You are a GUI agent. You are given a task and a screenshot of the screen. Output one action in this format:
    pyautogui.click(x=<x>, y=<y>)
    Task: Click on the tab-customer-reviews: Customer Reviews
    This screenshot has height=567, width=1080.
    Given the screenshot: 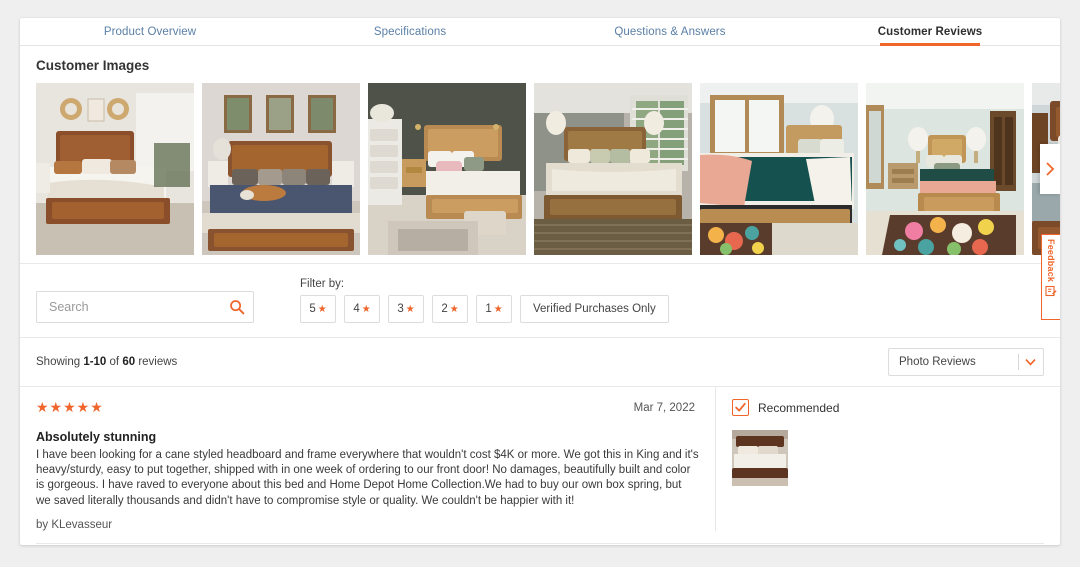 What is the action you would take?
    pyautogui.click(x=930, y=32)
    